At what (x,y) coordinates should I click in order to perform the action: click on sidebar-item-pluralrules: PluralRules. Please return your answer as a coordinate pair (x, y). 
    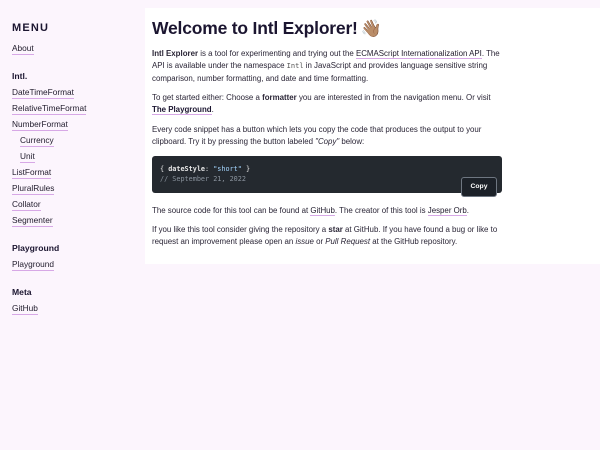
    Looking at the image, I should click on (33, 189).